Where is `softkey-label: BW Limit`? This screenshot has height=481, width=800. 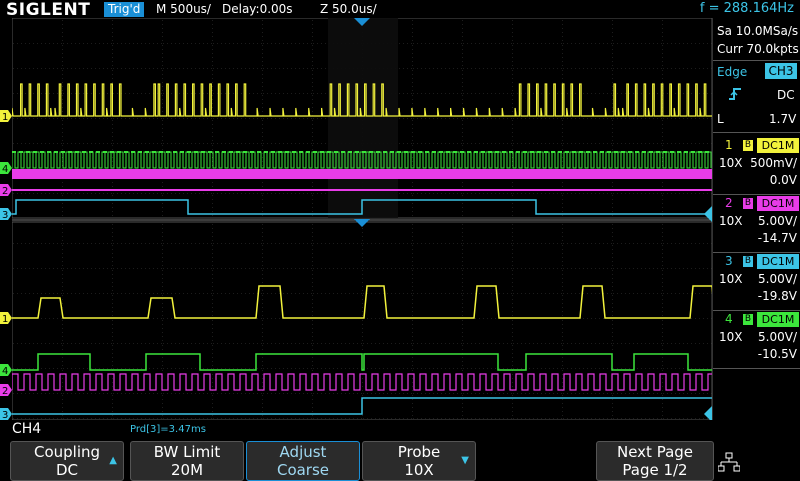
softkey-label: BW Limit is located at coordinates (187, 452).